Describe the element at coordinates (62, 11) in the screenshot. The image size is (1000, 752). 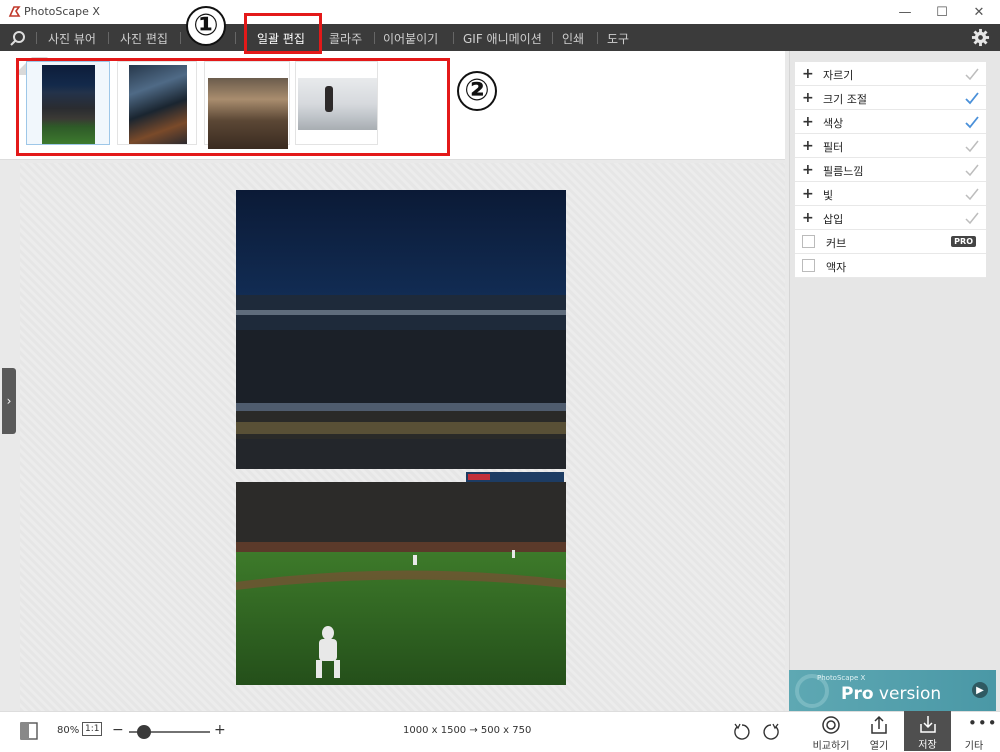
I see `window-title: PhotoScape X` at that location.